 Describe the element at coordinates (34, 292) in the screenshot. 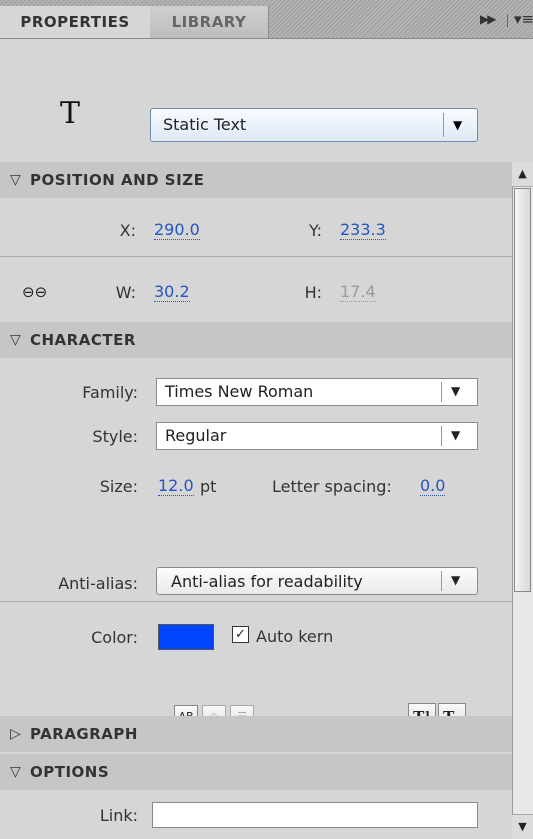

I see `link-chain-icon: ⊖⊖` at that location.